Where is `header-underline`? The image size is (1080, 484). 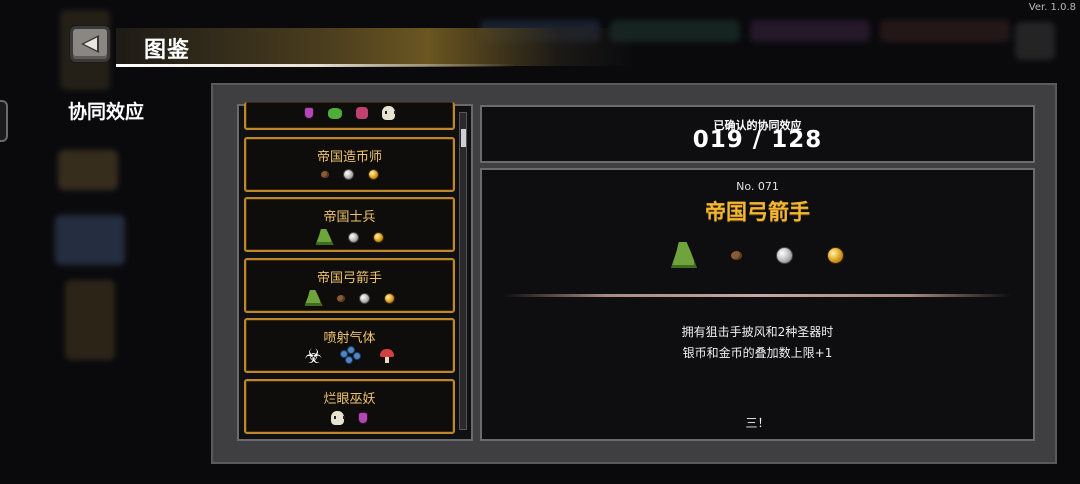
header-underline is located at coordinates (316, 65).